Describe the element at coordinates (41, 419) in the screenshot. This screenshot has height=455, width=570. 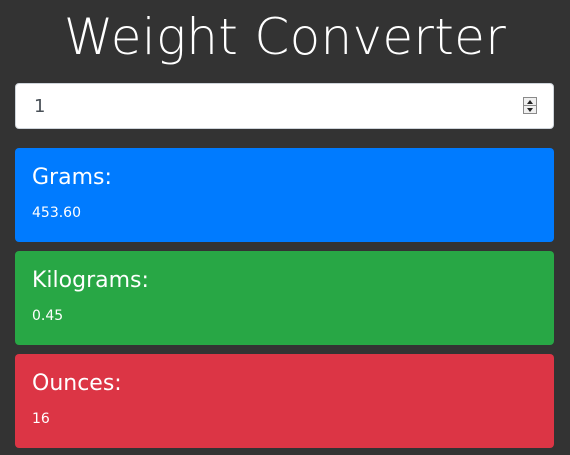
I see `ounces-value: 16` at that location.